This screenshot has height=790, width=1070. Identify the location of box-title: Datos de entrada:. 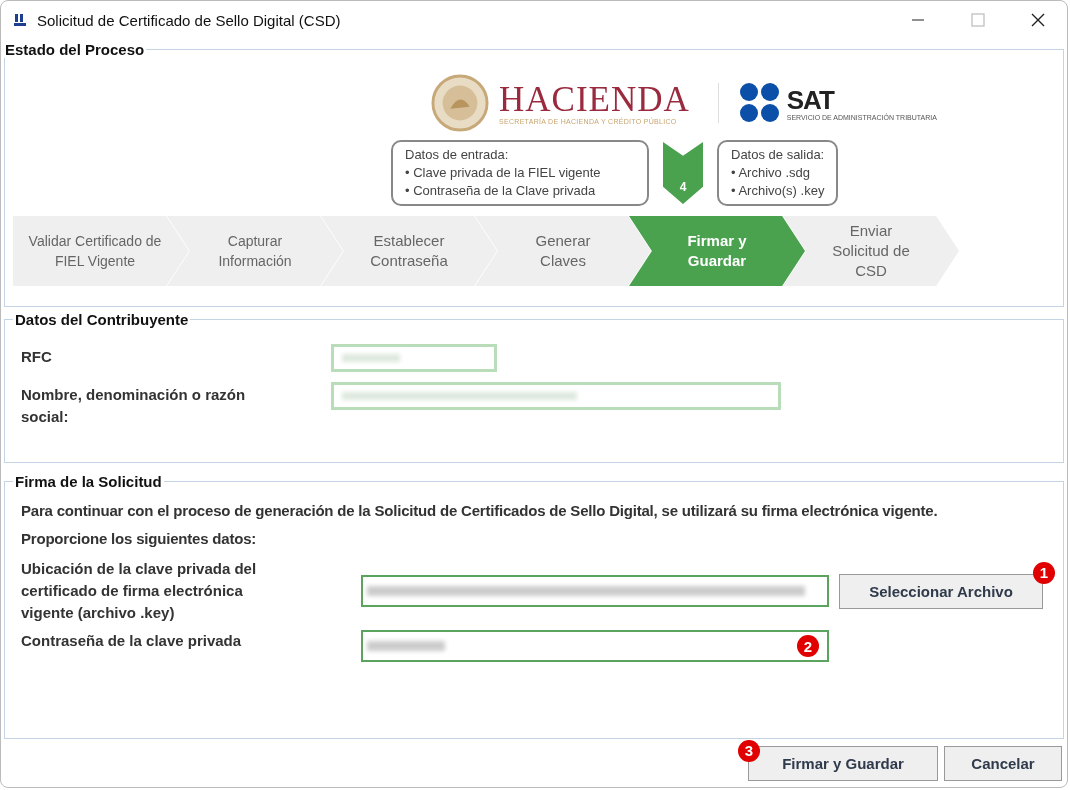
(457, 155).